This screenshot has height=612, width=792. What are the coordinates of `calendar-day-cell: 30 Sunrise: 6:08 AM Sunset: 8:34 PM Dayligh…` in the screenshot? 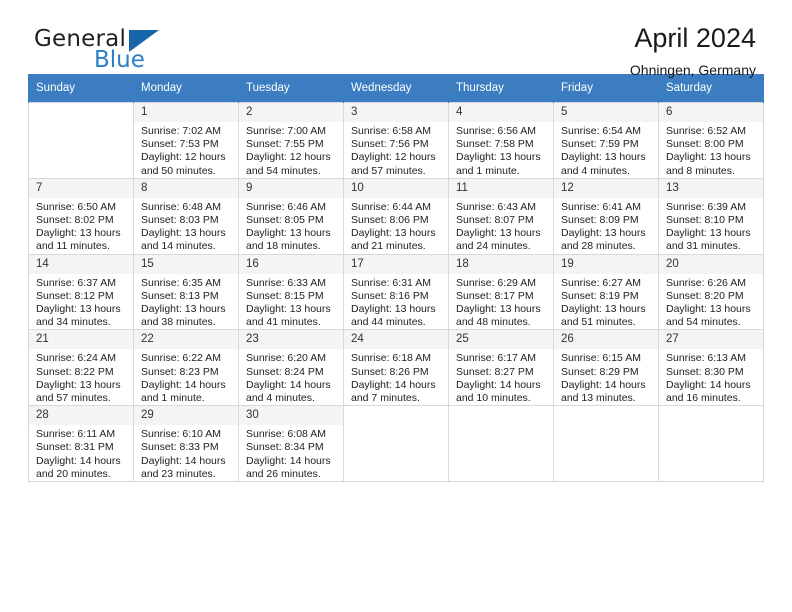 It's located at (291, 444).